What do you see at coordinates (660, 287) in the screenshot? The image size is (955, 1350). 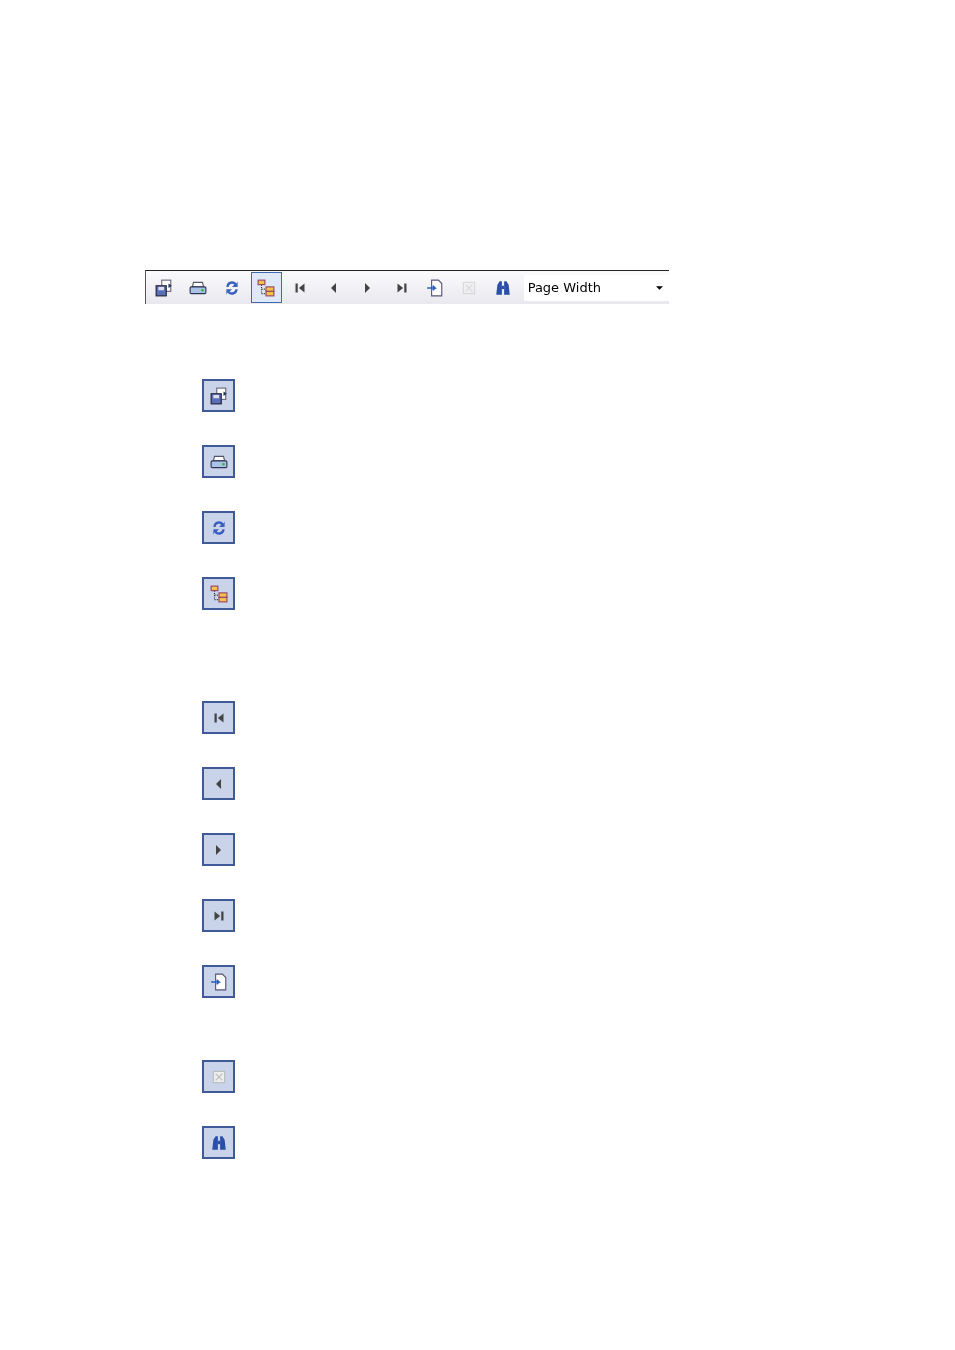 I see `caret-icon` at bounding box center [660, 287].